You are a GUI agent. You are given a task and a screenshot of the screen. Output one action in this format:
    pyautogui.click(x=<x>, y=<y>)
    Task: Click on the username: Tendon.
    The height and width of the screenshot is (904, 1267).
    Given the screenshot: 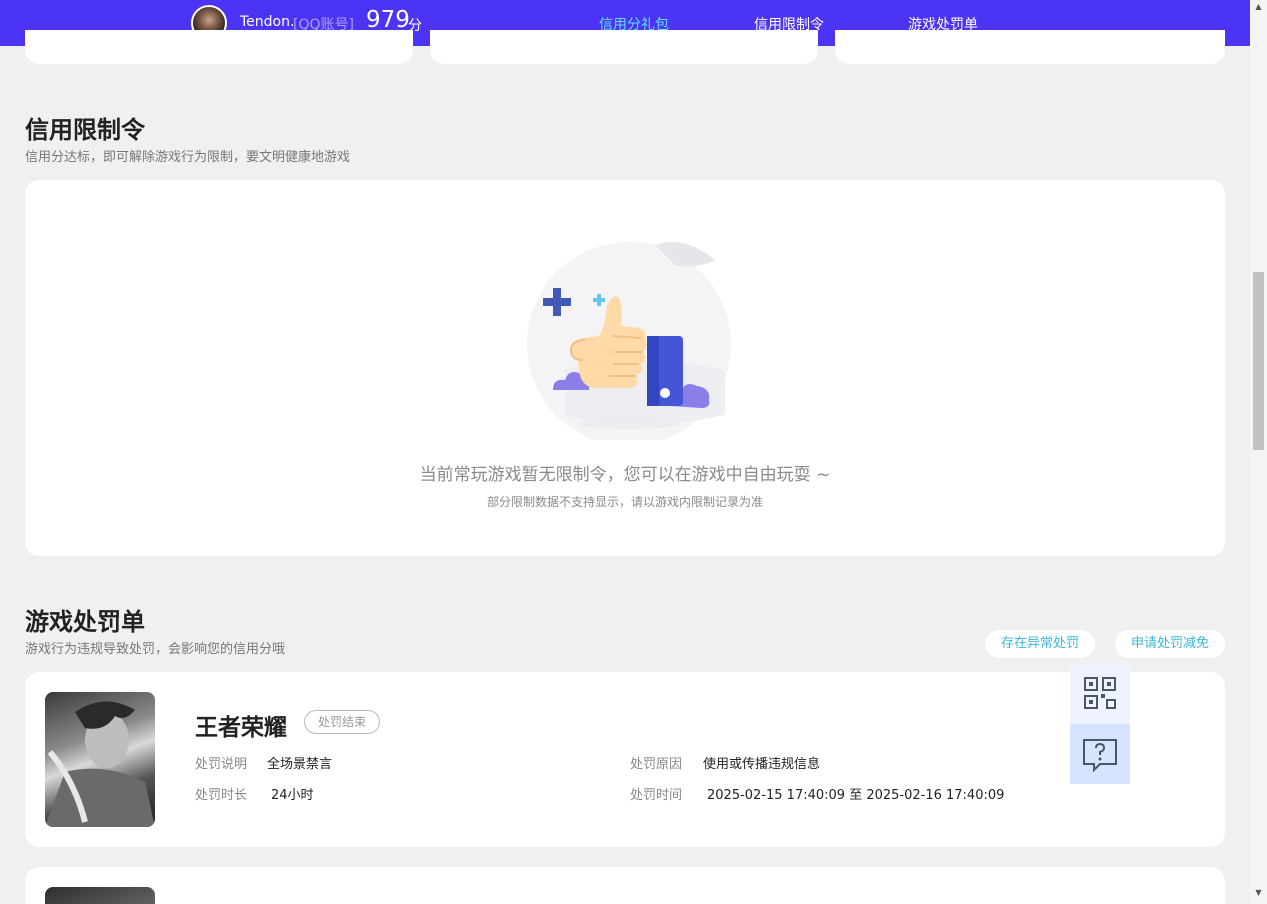 What is the action you would take?
    pyautogui.click(x=267, y=22)
    